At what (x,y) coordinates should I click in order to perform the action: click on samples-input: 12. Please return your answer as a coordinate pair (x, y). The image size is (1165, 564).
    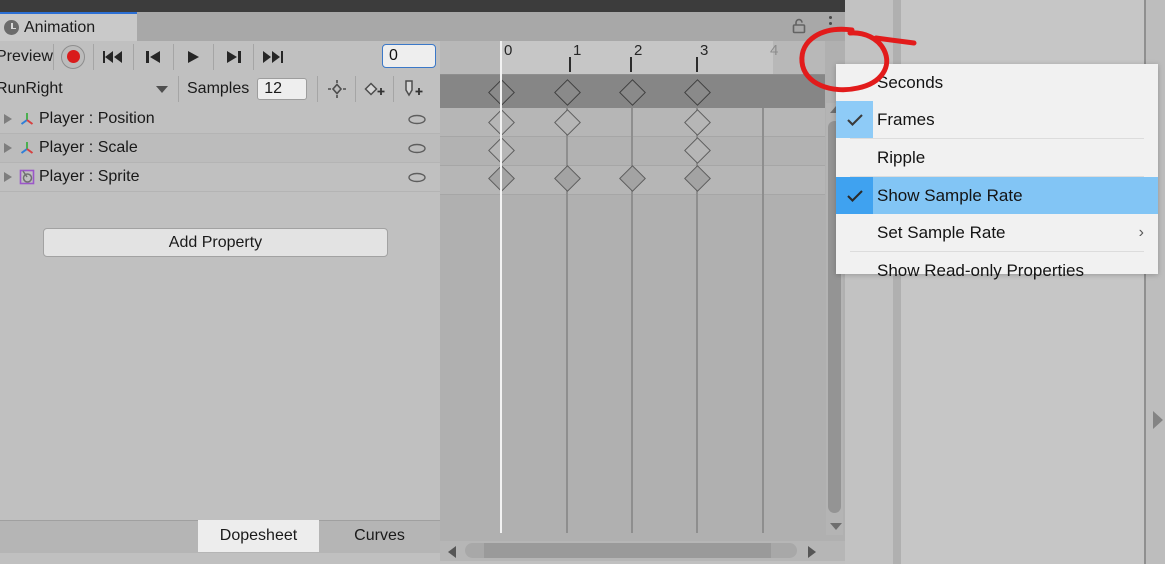
    Looking at the image, I should click on (282, 88).